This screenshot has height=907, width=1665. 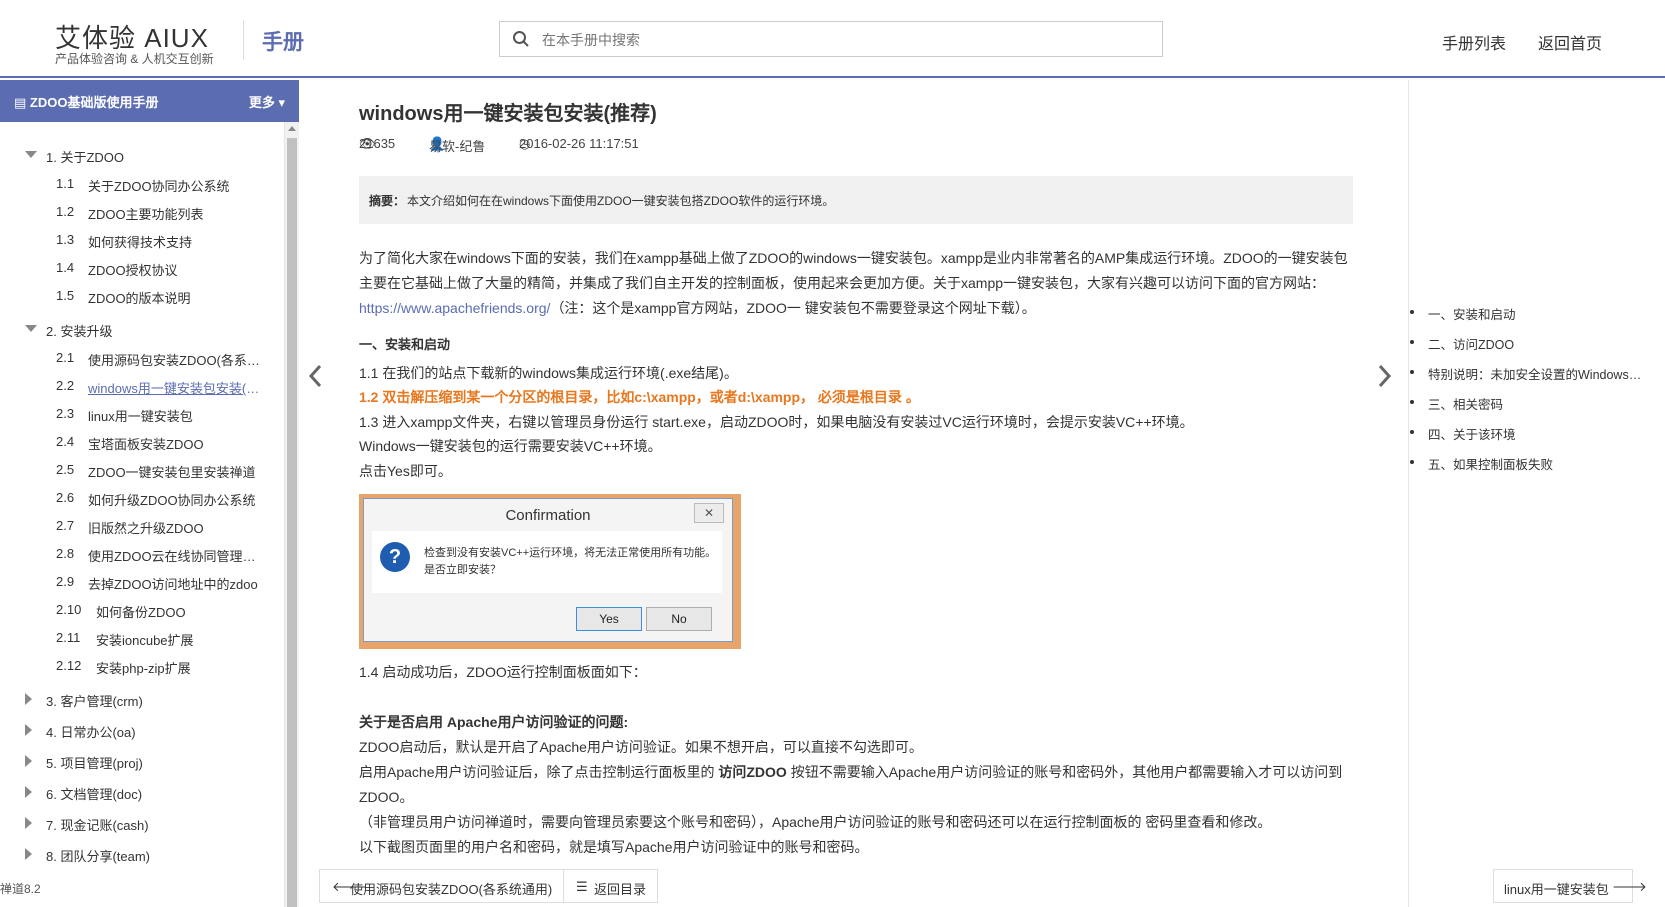 What do you see at coordinates (1570, 42) in the screenshot?
I see `home-link: 返回首页` at bounding box center [1570, 42].